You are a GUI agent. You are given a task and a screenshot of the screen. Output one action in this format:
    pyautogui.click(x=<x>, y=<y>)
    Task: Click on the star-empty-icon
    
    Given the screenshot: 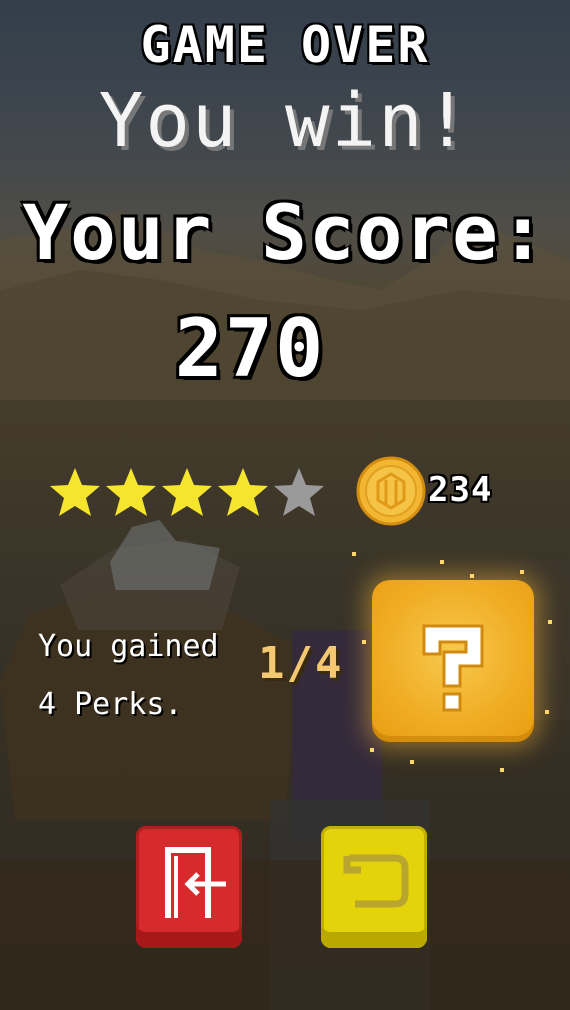 What is the action you would take?
    pyautogui.click(x=299, y=492)
    